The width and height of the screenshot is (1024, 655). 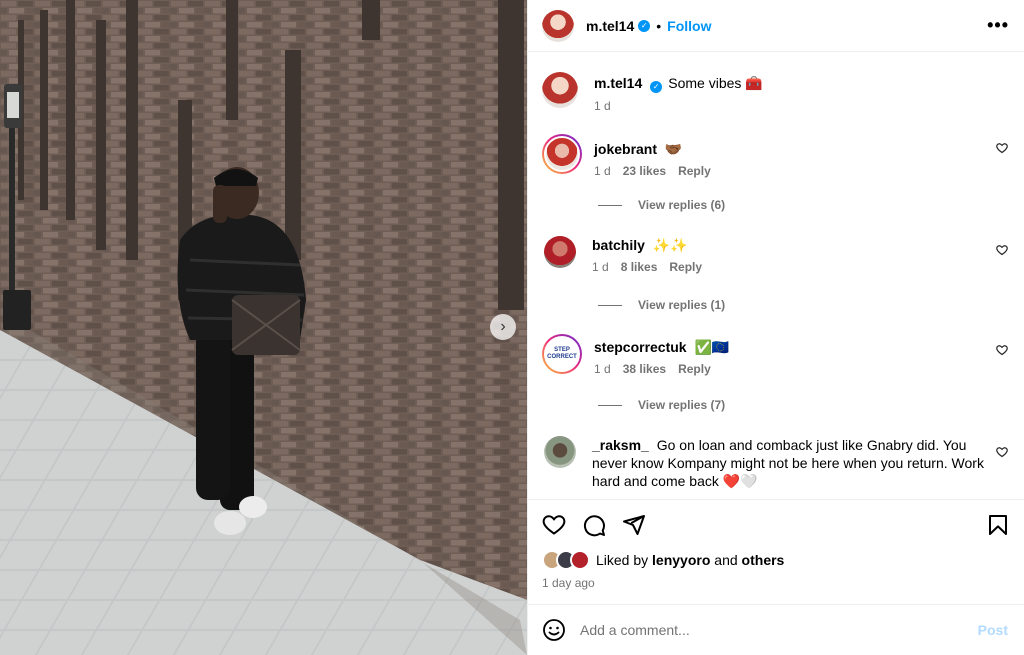 I want to click on add-comment-bar: Post, so click(x=776, y=629).